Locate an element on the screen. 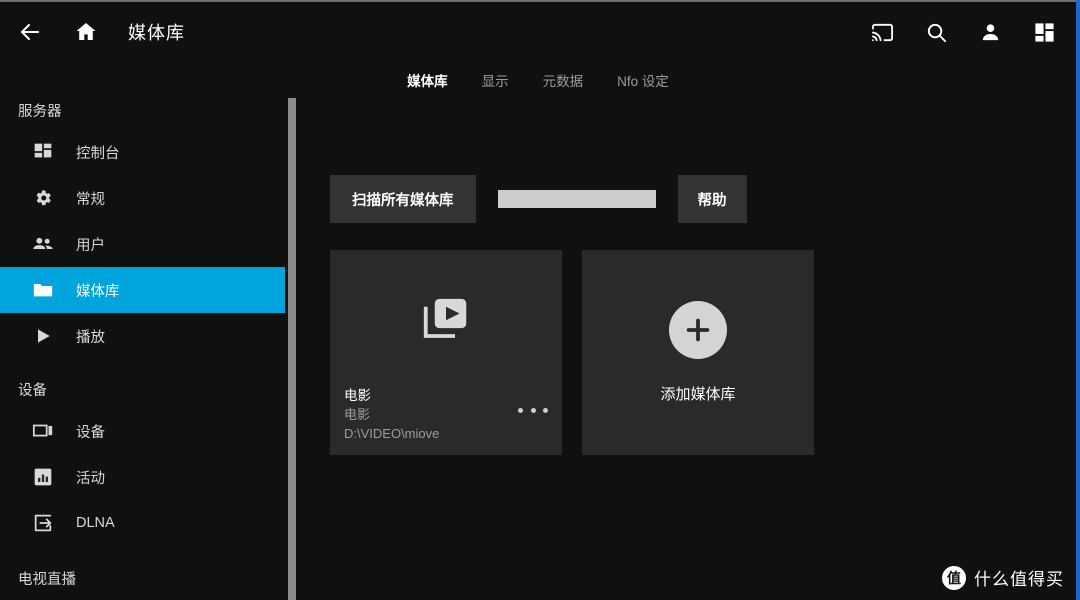 This screenshot has width=1080, height=600. search-icon is located at coordinates (936, 32).